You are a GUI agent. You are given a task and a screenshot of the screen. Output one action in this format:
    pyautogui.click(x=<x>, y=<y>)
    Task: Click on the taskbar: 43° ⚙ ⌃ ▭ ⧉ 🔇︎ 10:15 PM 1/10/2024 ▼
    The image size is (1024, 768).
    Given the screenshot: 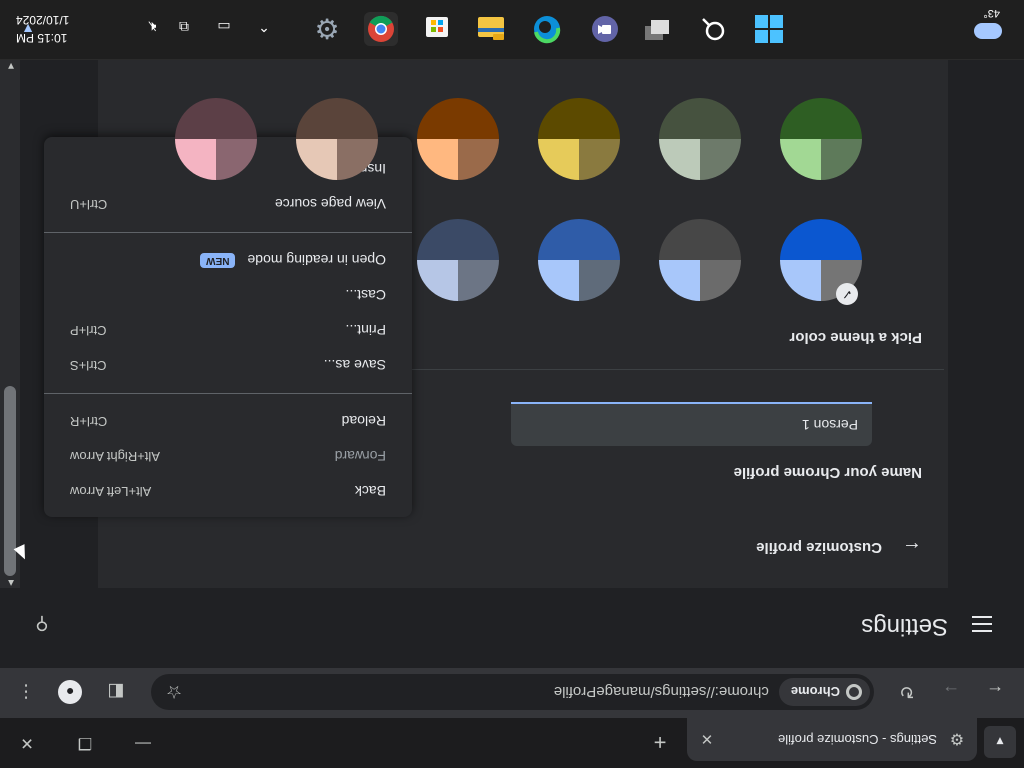 What is the action you would take?
    pyautogui.click(x=512, y=30)
    